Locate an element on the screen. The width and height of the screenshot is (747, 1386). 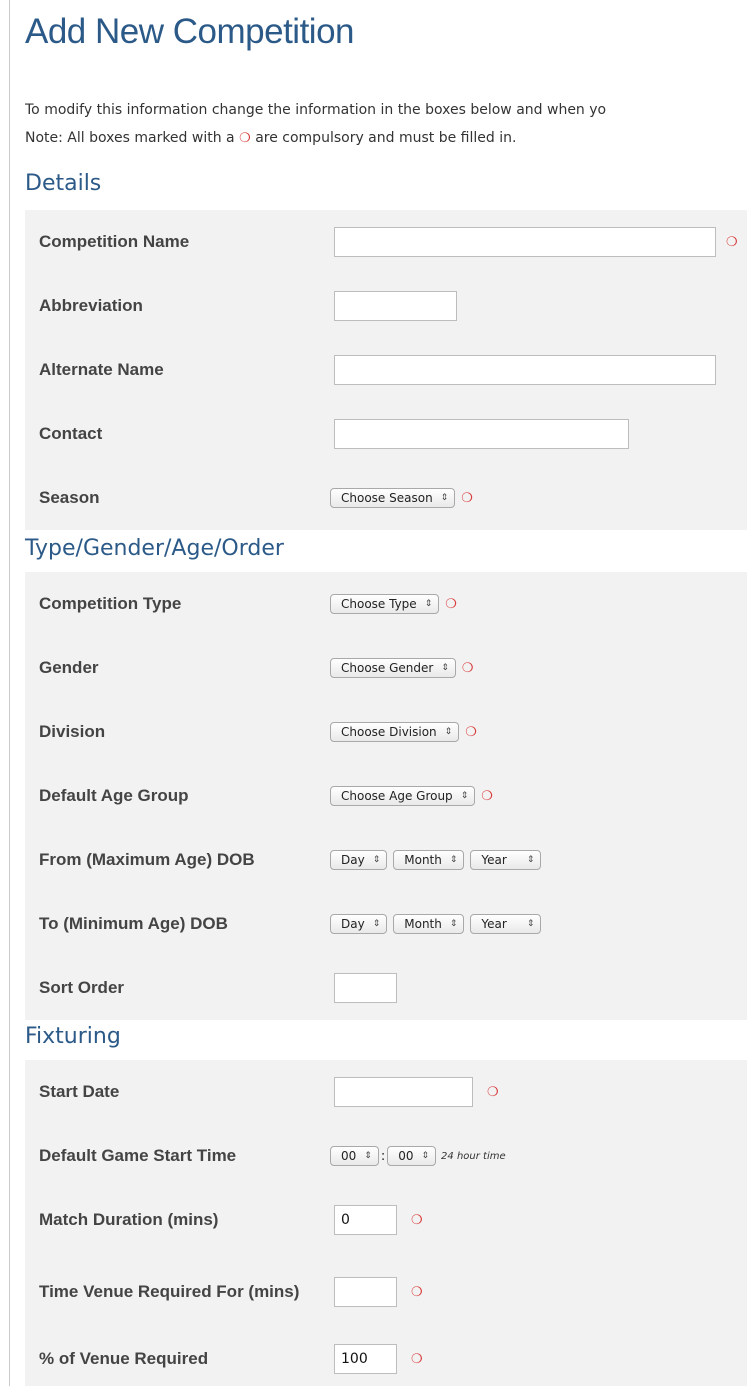
gender-select: Choose Gender ⇕ is located at coordinates (393, 668).